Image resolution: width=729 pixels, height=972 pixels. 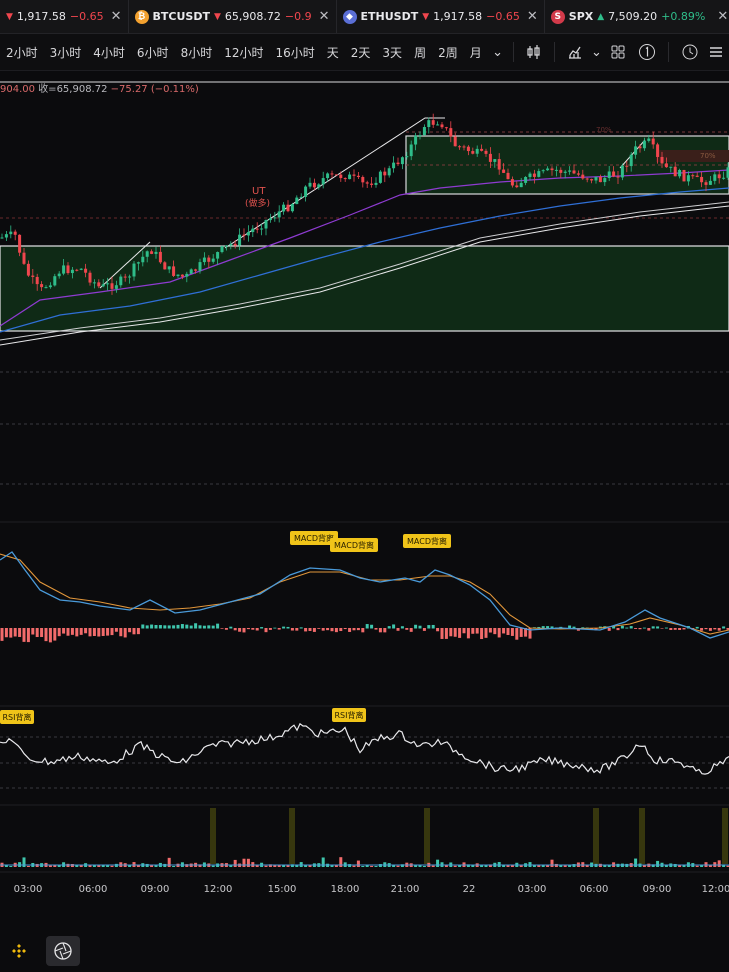 I want to click on alert-clock-icon, so click(x=690, y=52).